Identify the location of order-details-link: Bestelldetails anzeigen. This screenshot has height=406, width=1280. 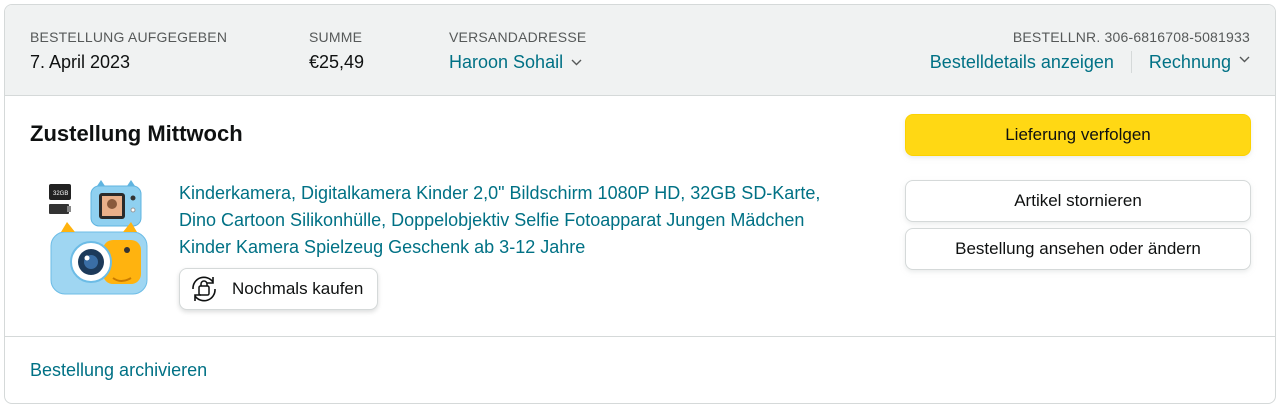
(1022, 62).